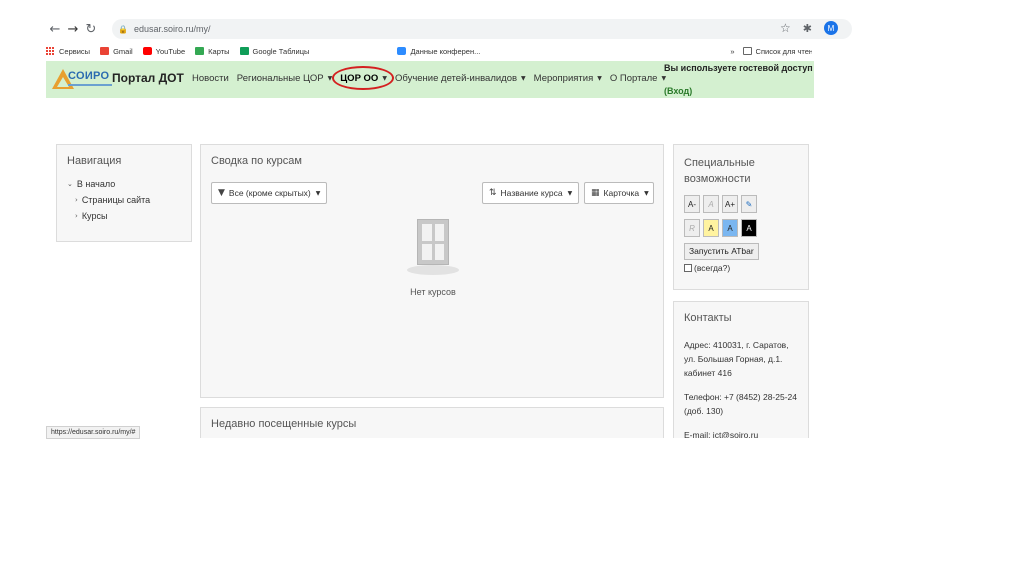  I want to click on bookmark-maps: Карты, so click(212, 51).